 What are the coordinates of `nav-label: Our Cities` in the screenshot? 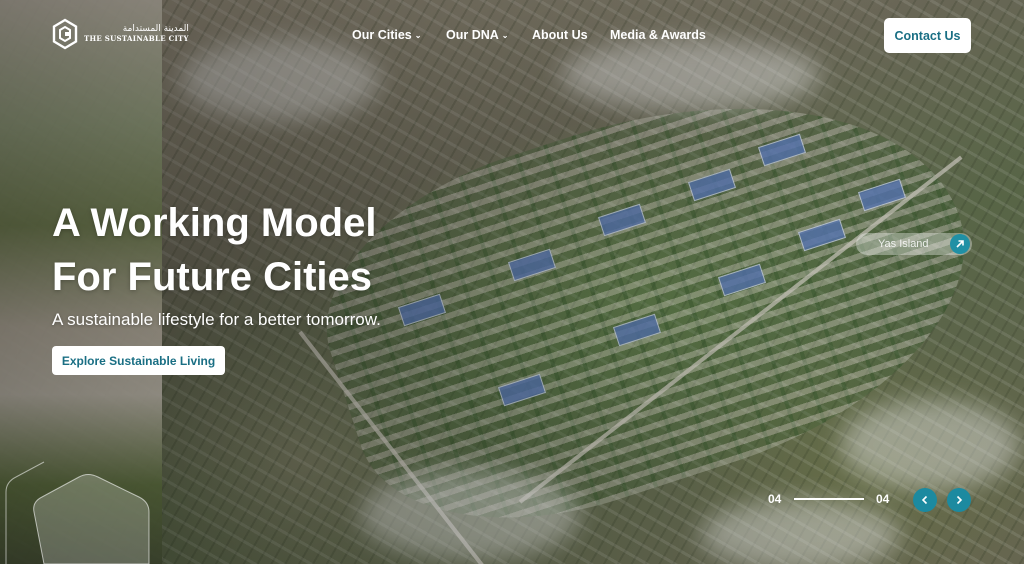 It's located at (382, 35).